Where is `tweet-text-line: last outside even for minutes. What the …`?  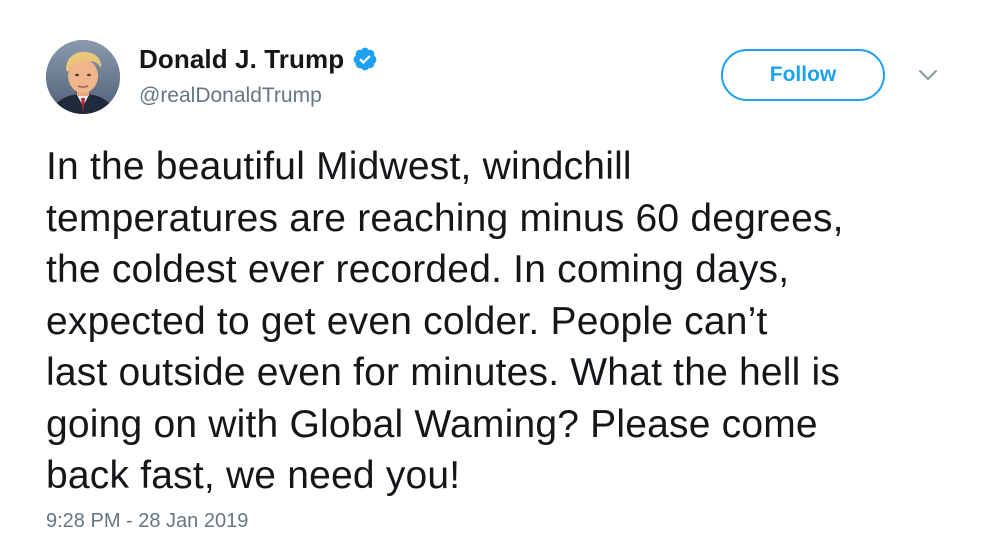
tweet-text-line: last outside even for minutes. What the … is located at coordinates (443, 372).